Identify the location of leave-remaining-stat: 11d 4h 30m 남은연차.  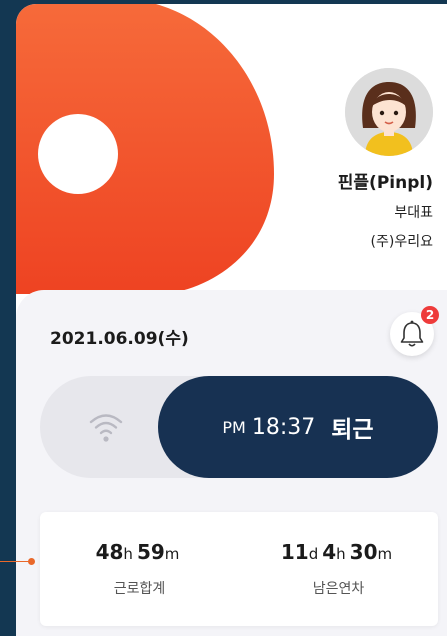
(338, 569).